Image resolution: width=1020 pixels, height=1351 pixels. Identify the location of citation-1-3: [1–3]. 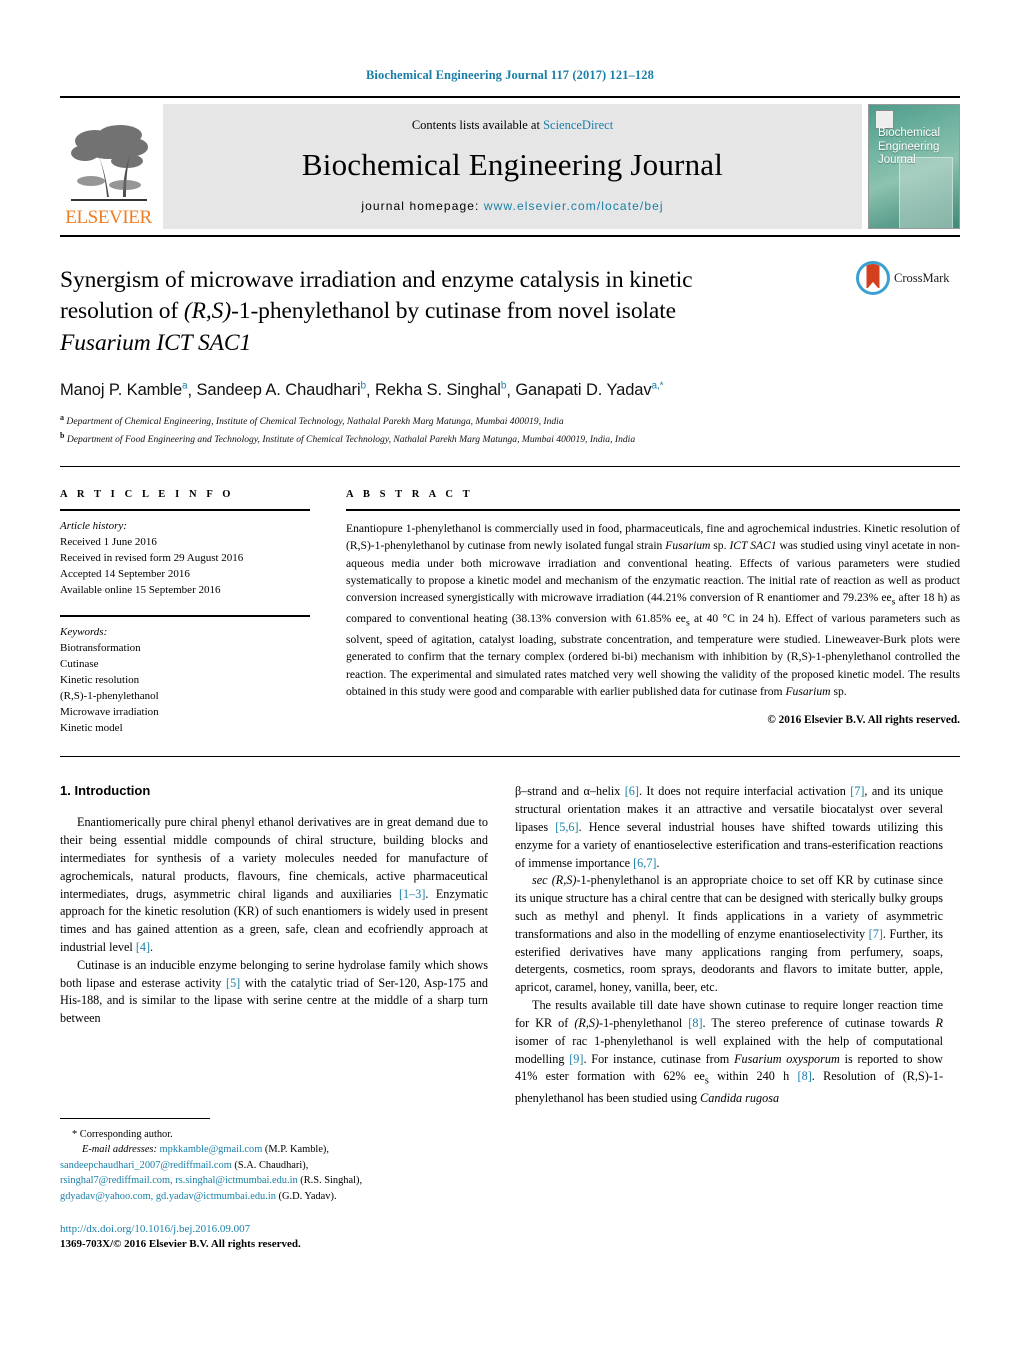
(412, 894).